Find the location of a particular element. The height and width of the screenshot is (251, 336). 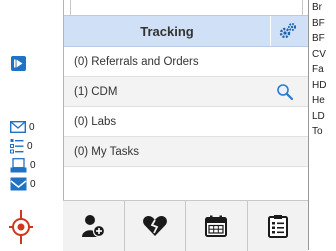

skip-arrow-icon is located at coordinates (18, 63).